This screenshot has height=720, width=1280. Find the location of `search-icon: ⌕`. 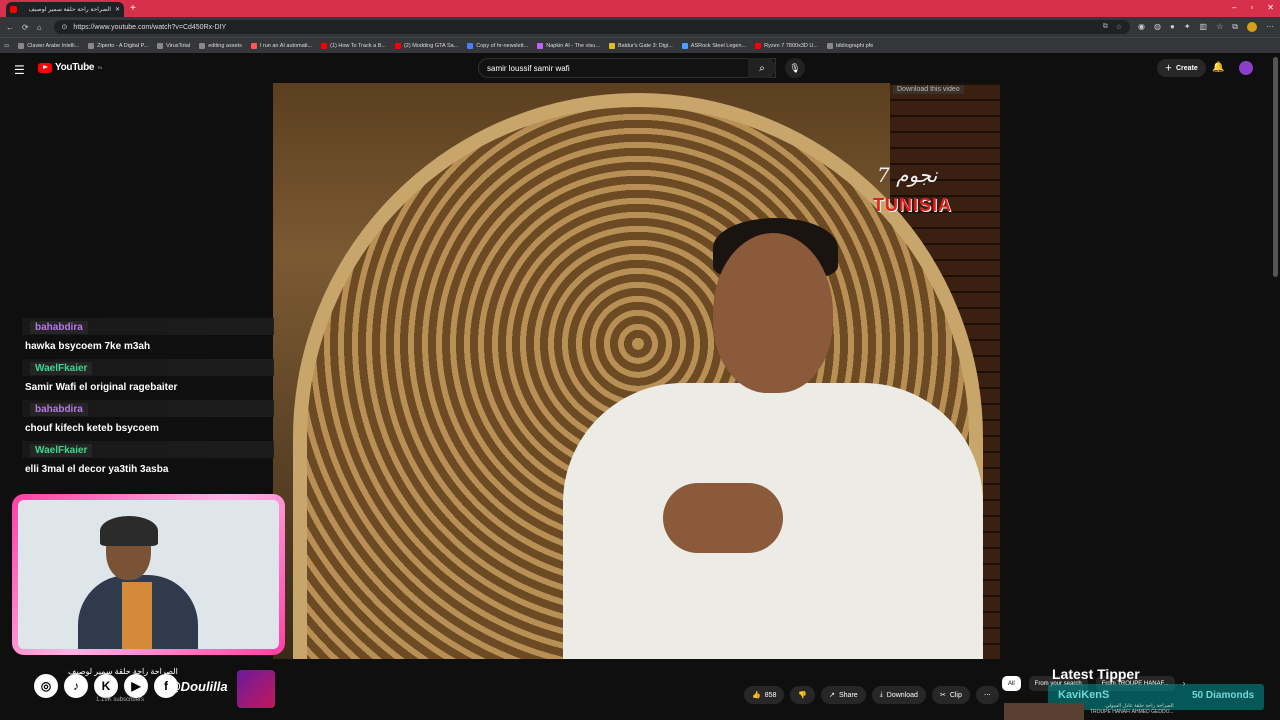

search-icon: ⌕ is located at coordinates (762, 68).